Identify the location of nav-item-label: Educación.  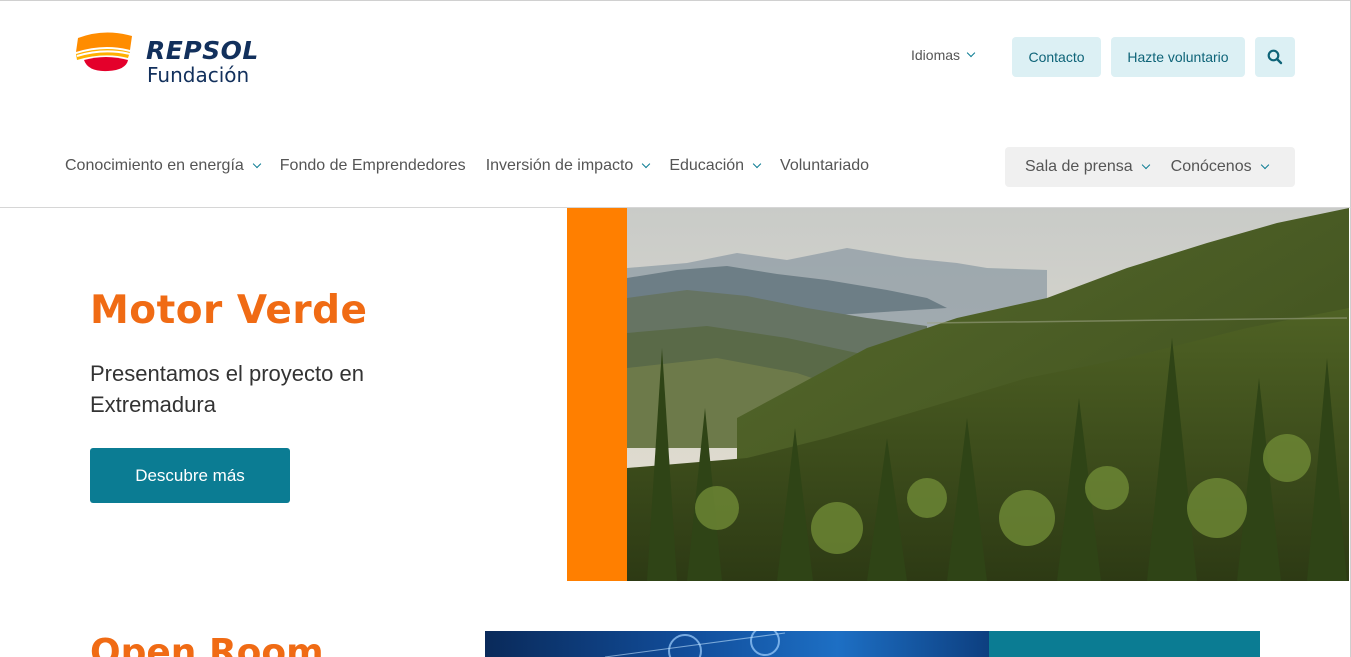
(707, 165).